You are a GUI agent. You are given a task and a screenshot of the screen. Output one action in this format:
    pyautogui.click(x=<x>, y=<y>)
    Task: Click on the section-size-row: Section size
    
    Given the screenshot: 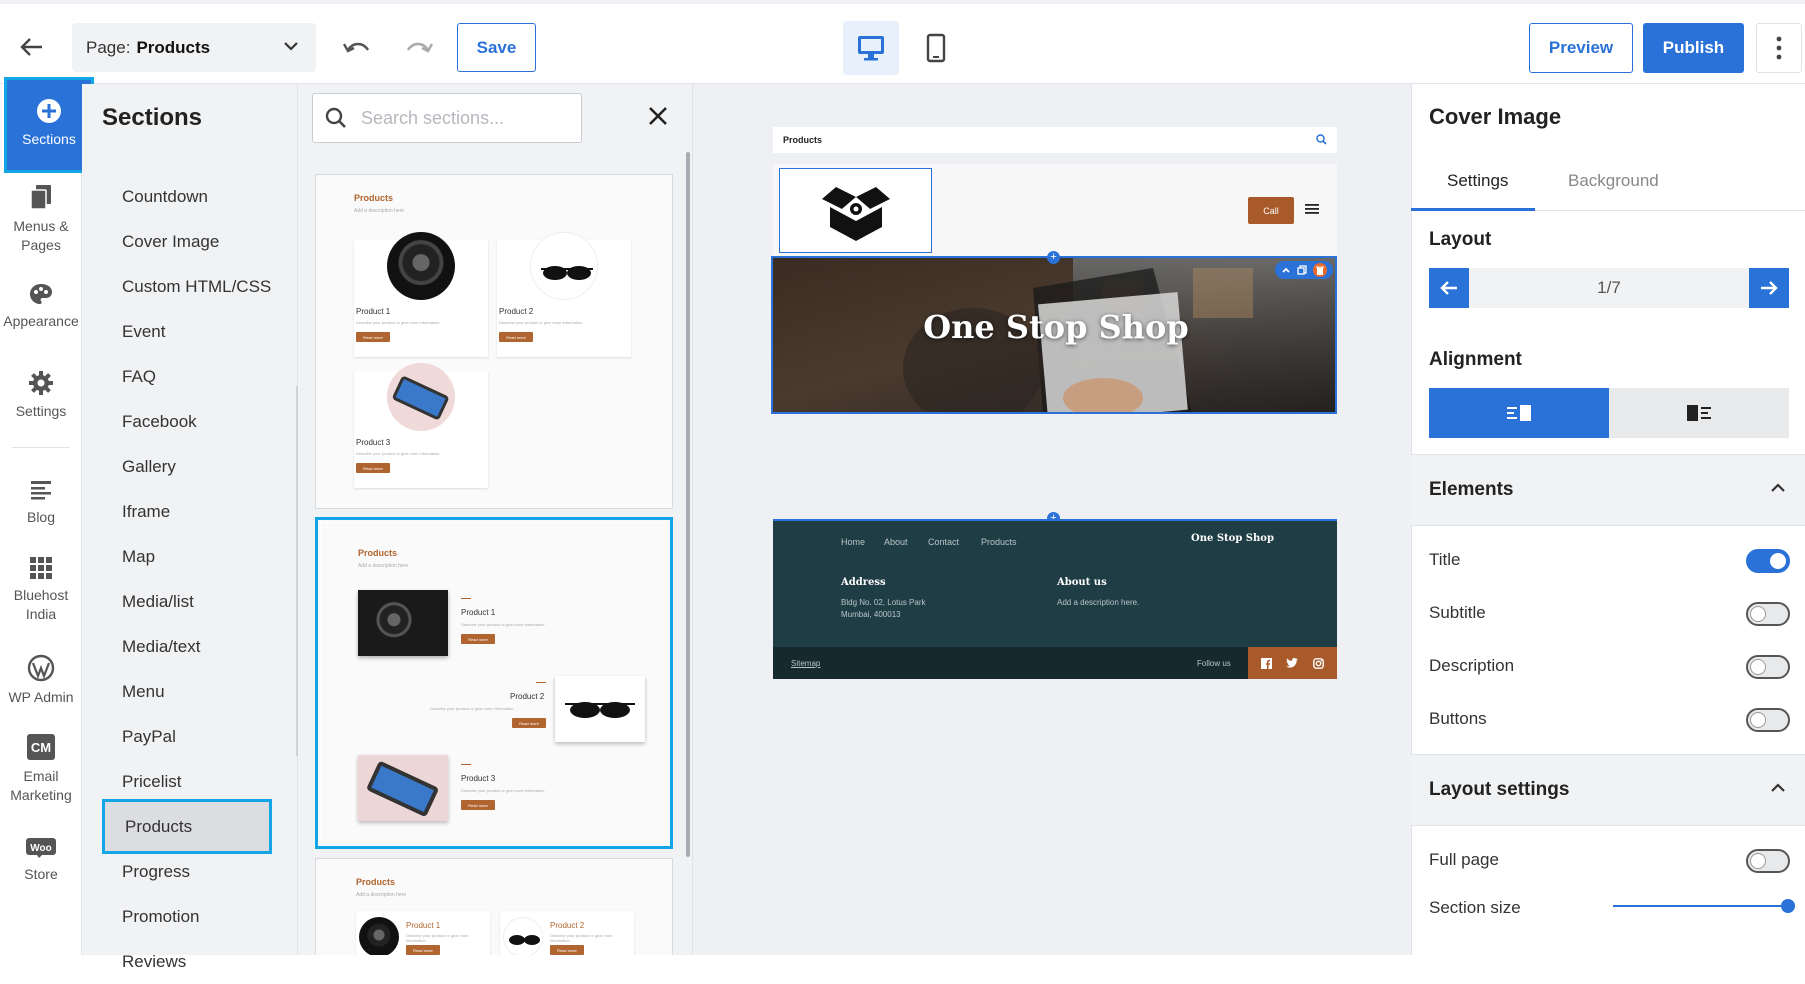 What is the action you would take?
    pyautogui.click(x=1475, y=907)
    